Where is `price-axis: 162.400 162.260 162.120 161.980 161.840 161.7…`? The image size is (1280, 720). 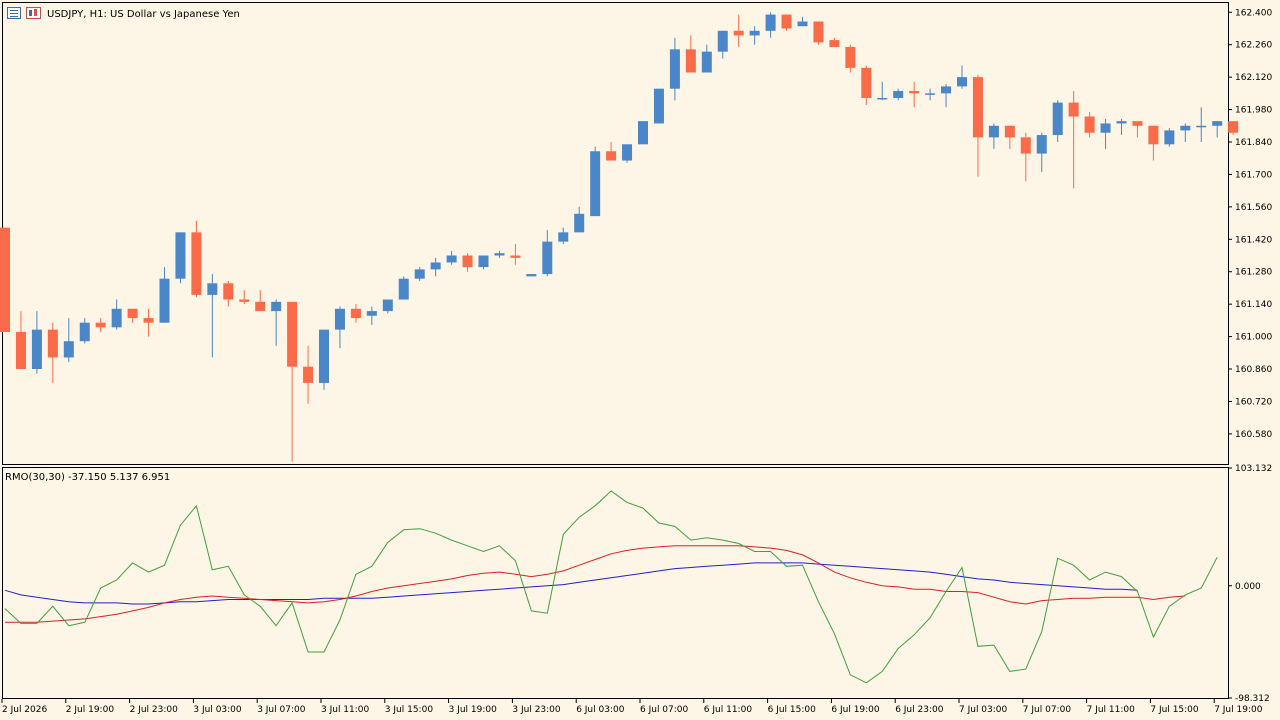 price-axis: 162.400 162.260 162.120 161.980 161.840 161.7… is located at coordinates (1250, 224).